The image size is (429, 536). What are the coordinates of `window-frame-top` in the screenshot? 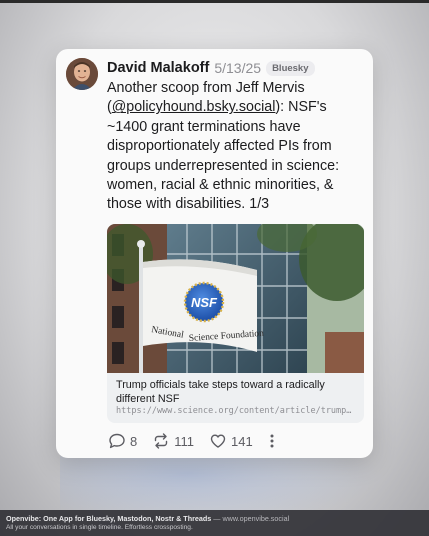 It's located at (214, 1).